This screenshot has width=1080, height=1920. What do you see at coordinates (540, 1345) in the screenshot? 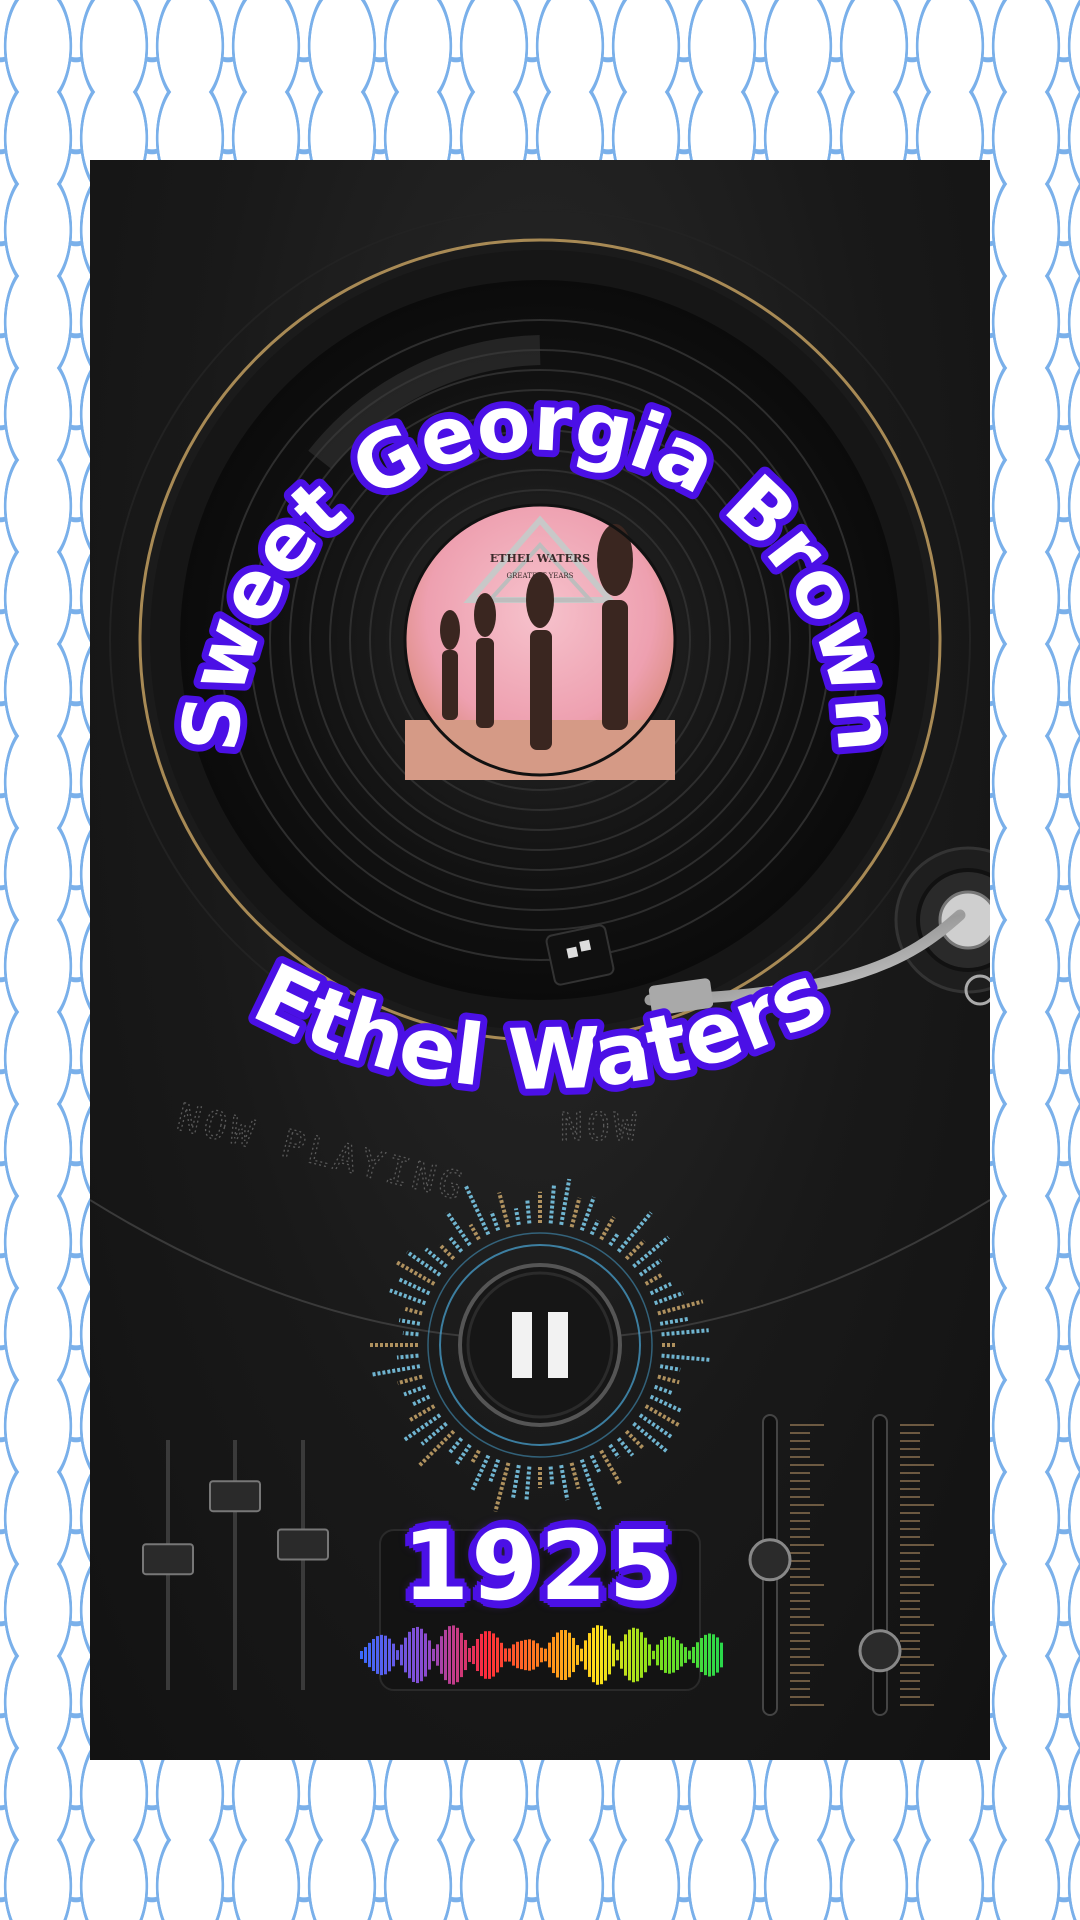
I see `play-pause-button` at bounding box center [540, 1345].